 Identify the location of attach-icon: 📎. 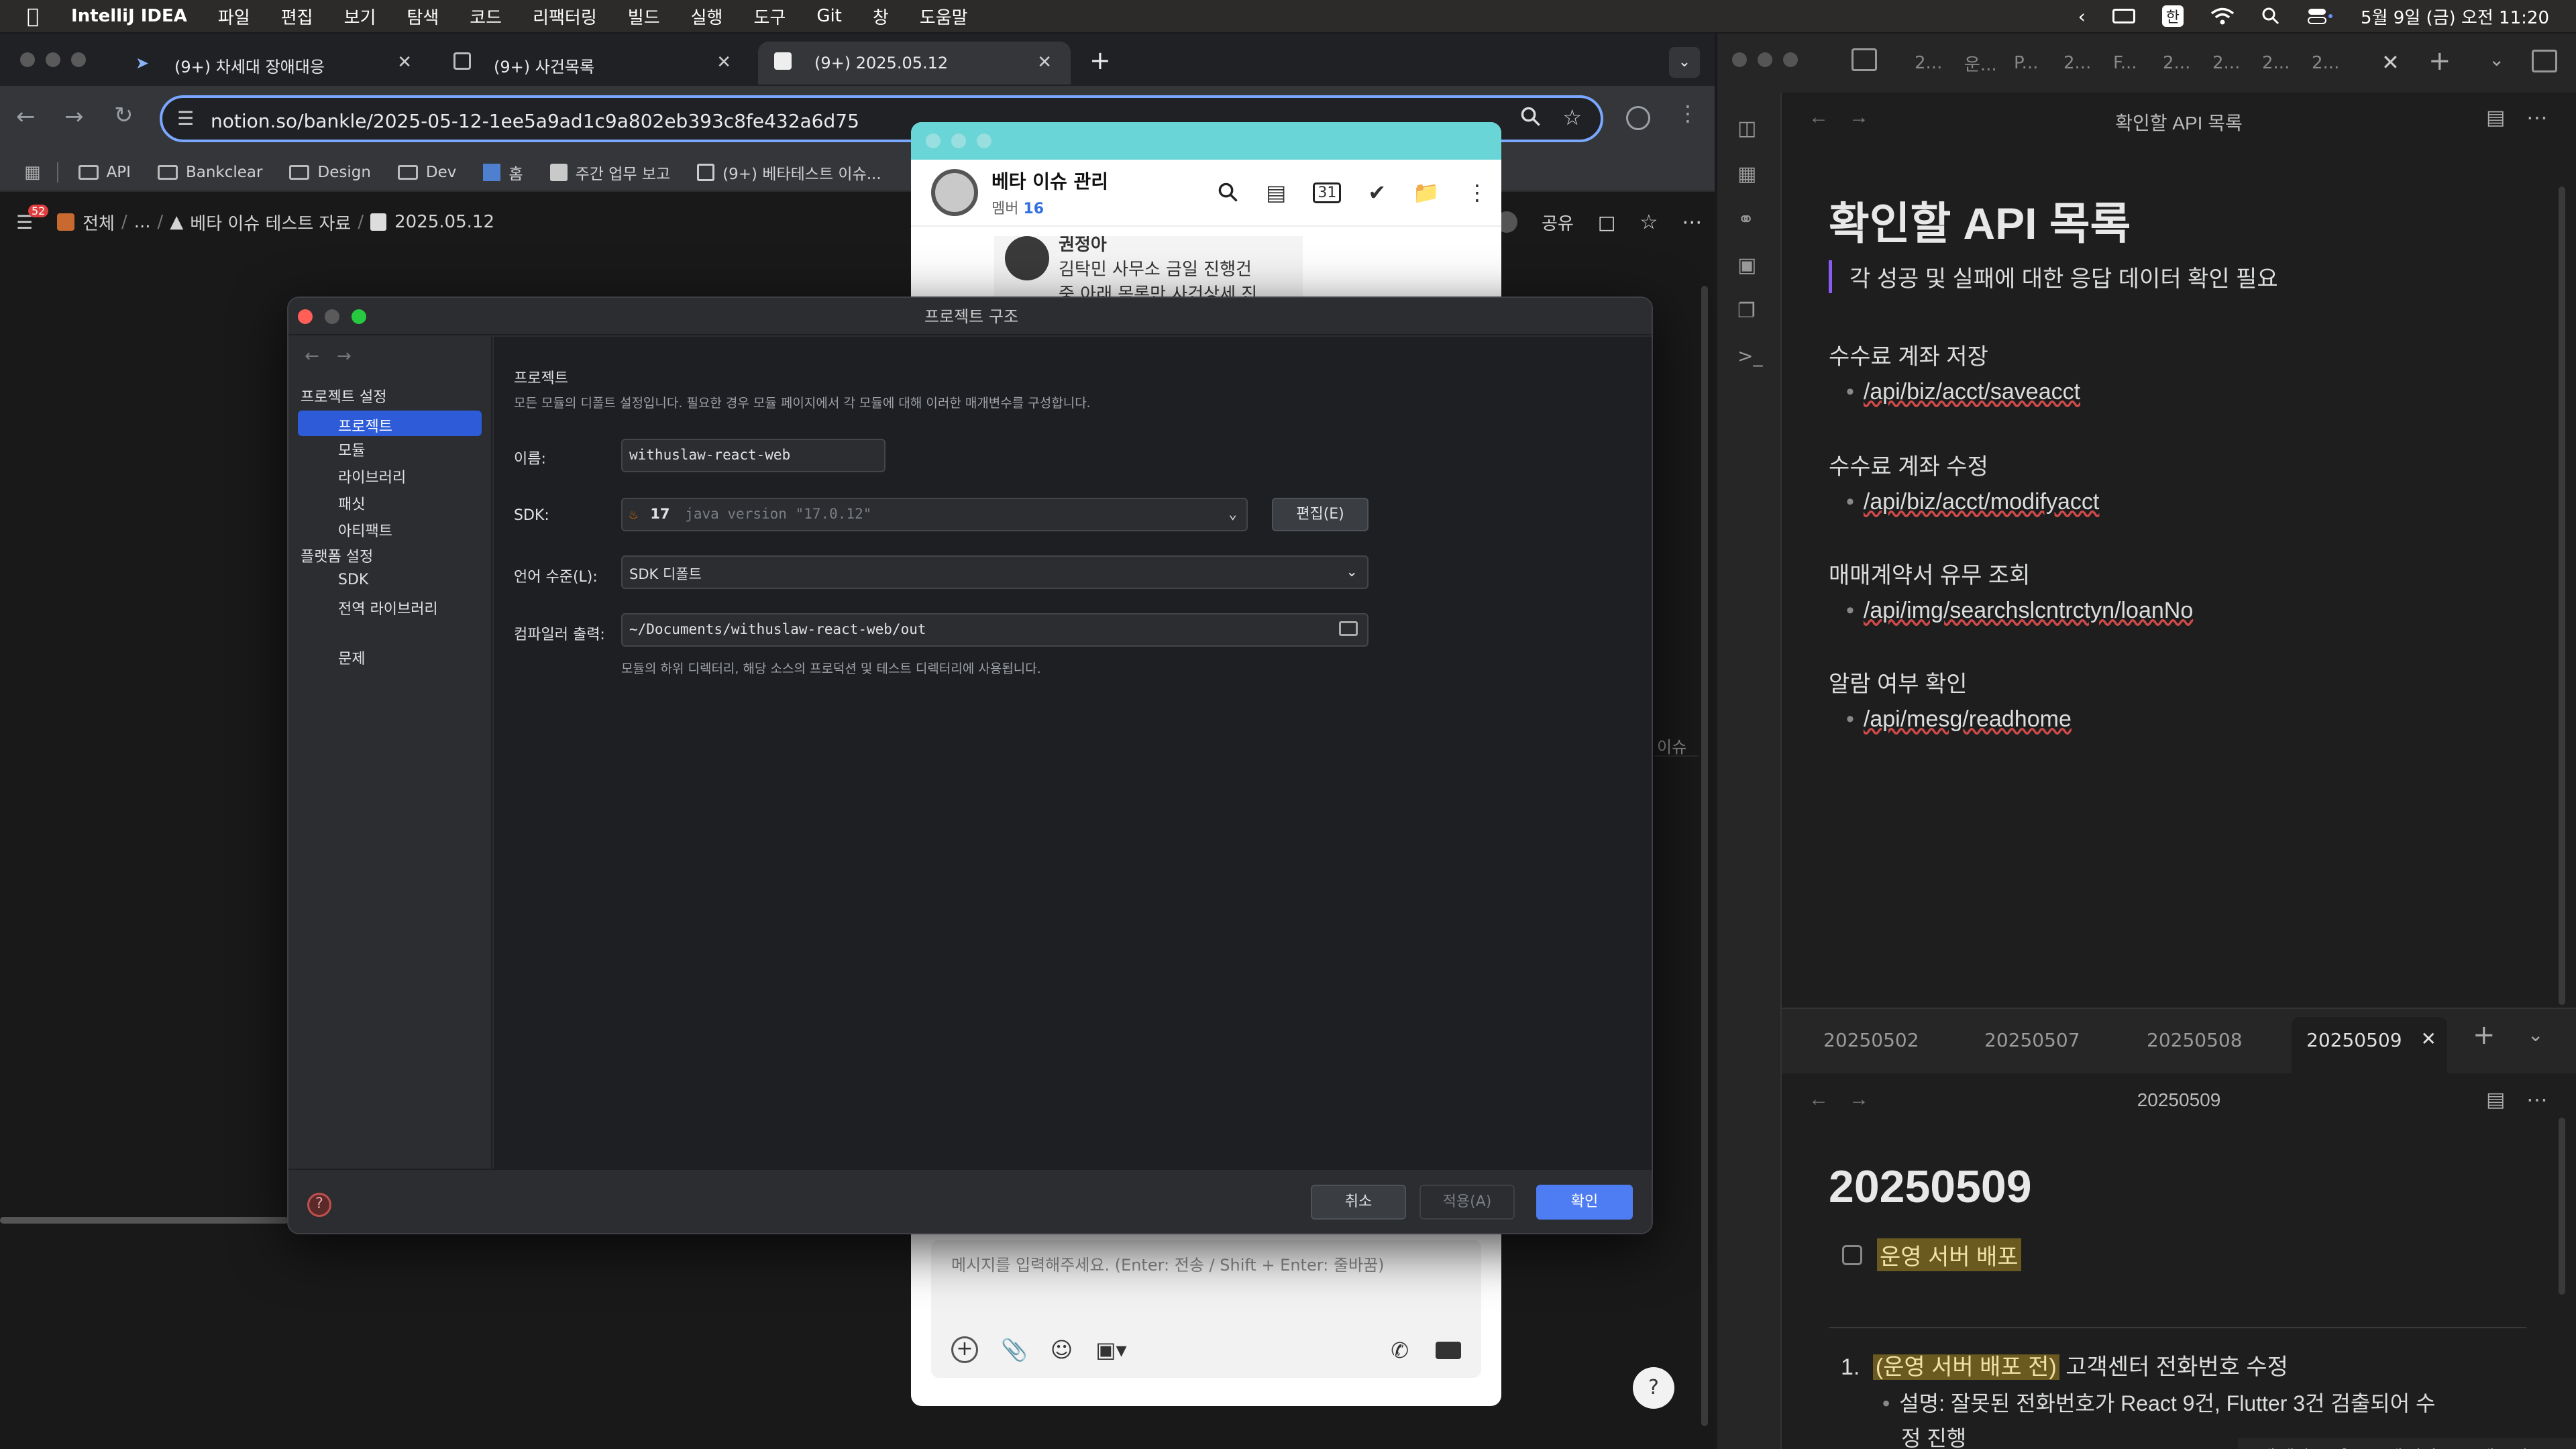
(1014, 1349).